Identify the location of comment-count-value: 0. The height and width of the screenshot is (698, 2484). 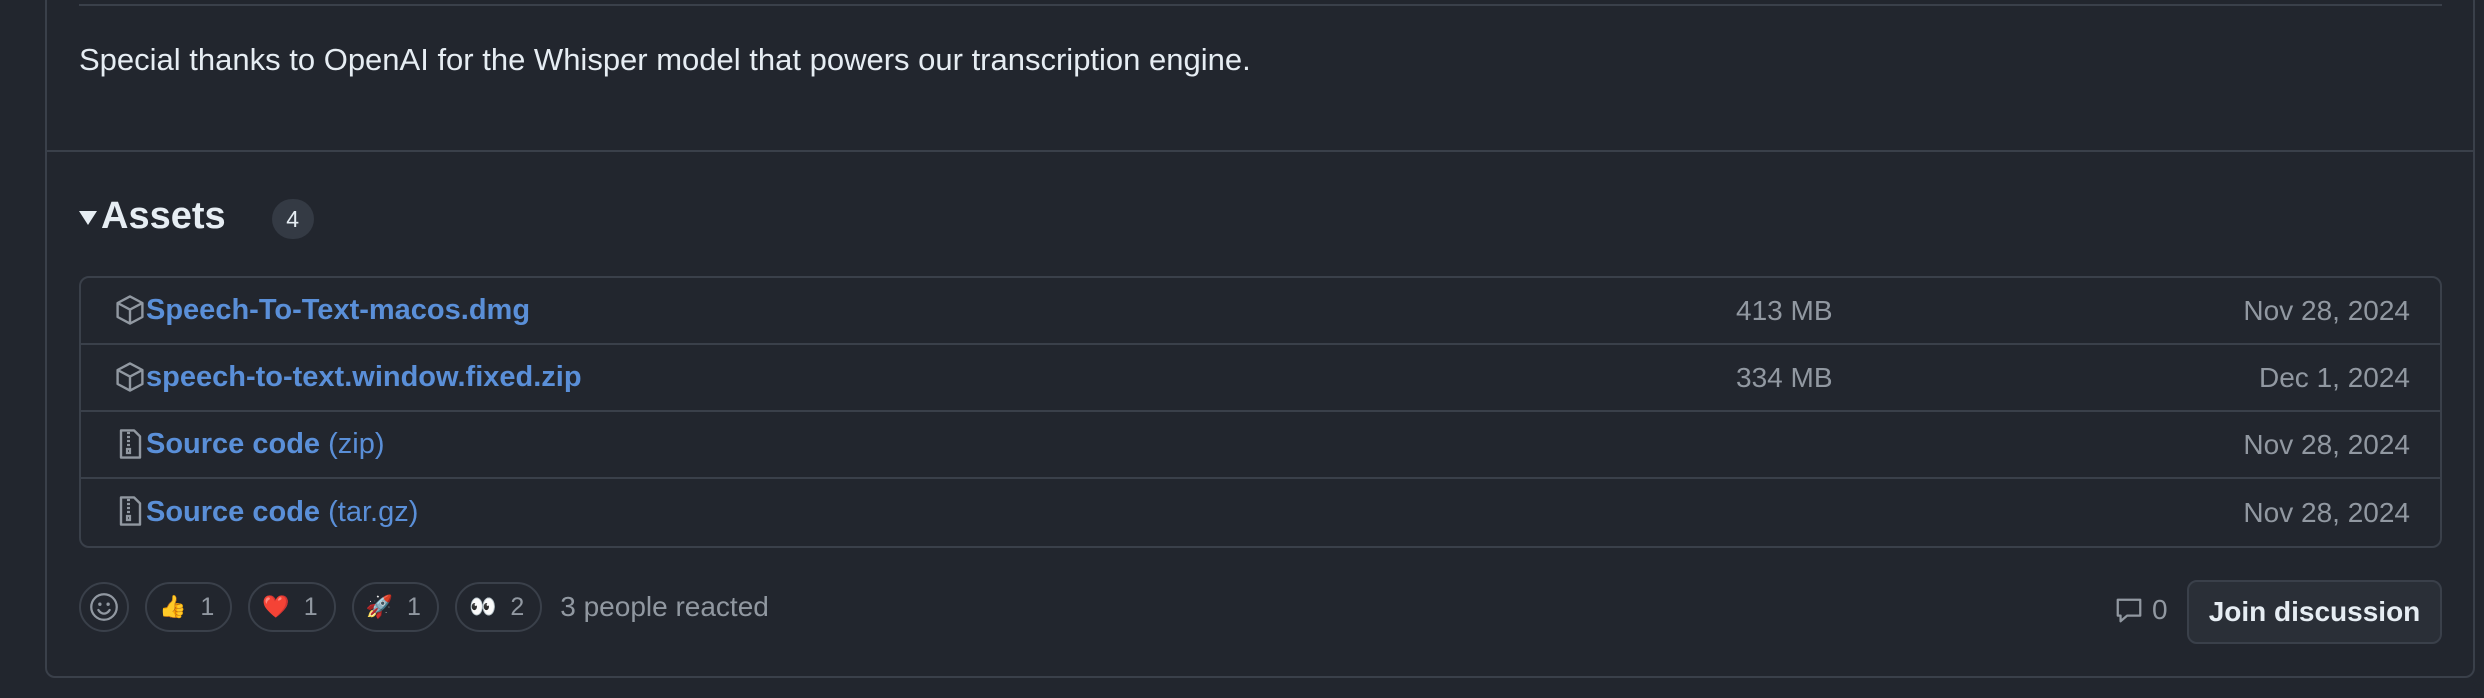
(2160, 609).